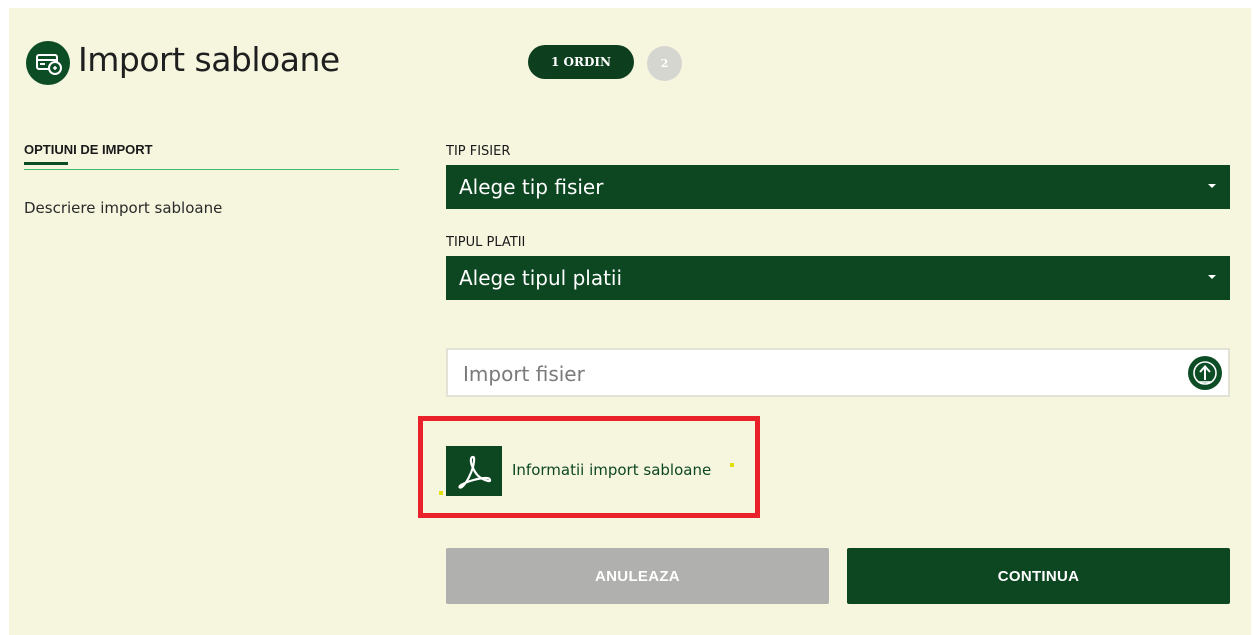 This screenshot has width=1253, height=635. Describe the element at coordinates (46, 163) in the screenshot. I see `active-tab-indicator` at that location.